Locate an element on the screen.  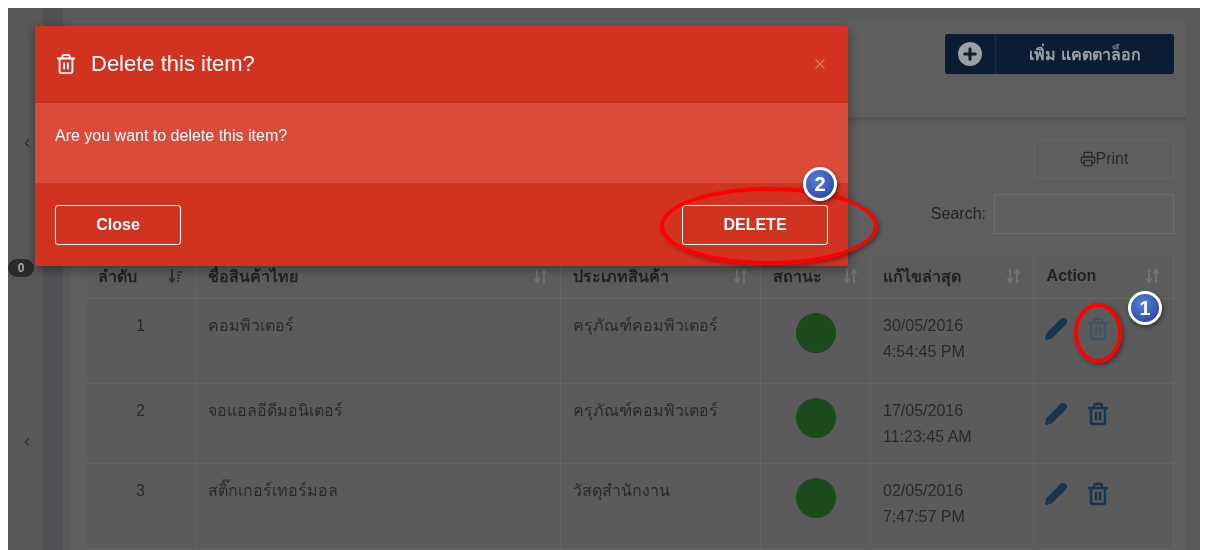
step-badge: 1 is located at coordinates (1145, 308).